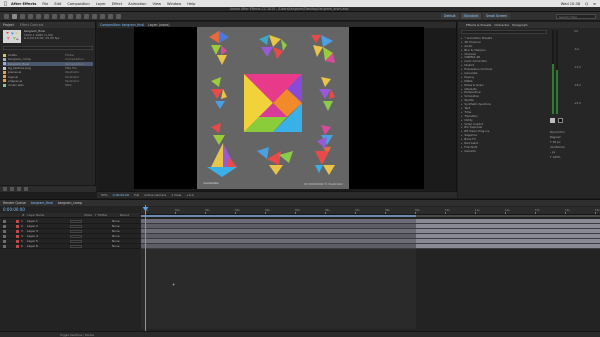 The height and width of the screenshot is (337, 600). What do you see at coordinates (12, 189) in the screenshot?
I see `new-folder-icon` at bounding box center [12, 189].